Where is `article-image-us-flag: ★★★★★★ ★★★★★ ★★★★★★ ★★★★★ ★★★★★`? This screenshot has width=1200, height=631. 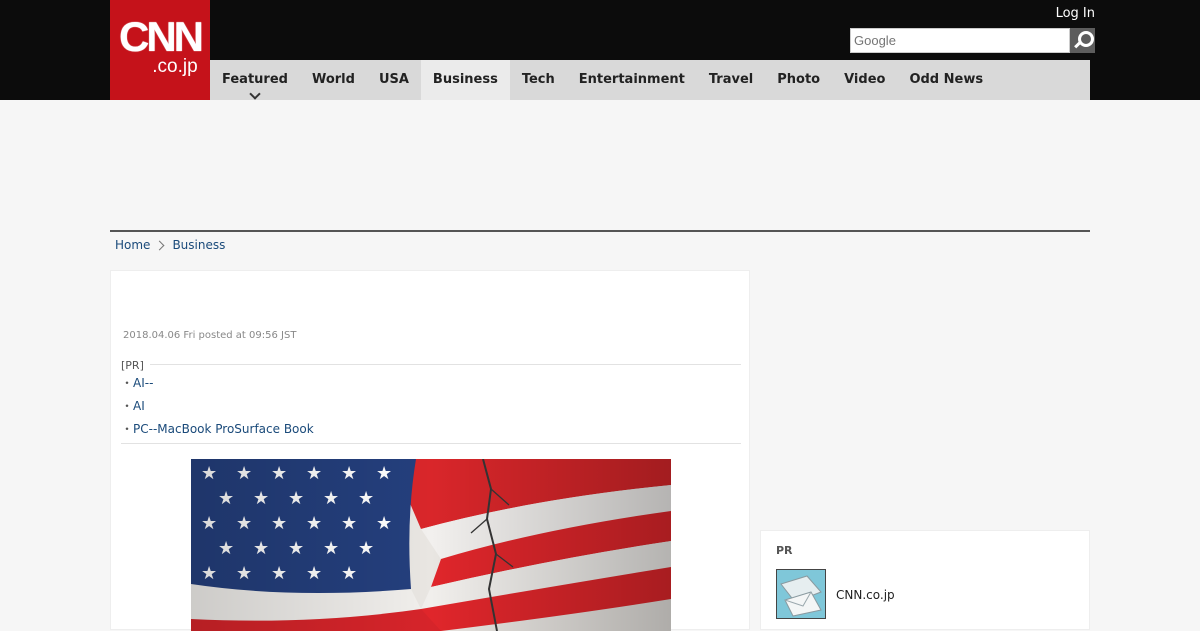 article-image-us-flag: ★★★★★★ ★★★★★ ★★★★★★ ★★★★★ ★★★★★ is located at coordinates (431, 545).